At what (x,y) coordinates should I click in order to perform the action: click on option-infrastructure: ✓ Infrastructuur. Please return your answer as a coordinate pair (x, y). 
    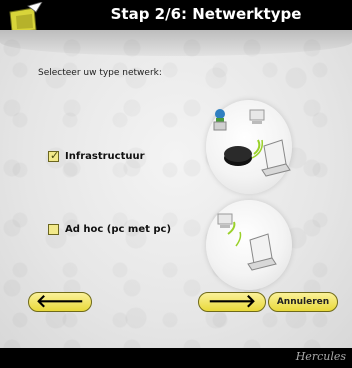
    Looking at the image, I should click on (96, 155).